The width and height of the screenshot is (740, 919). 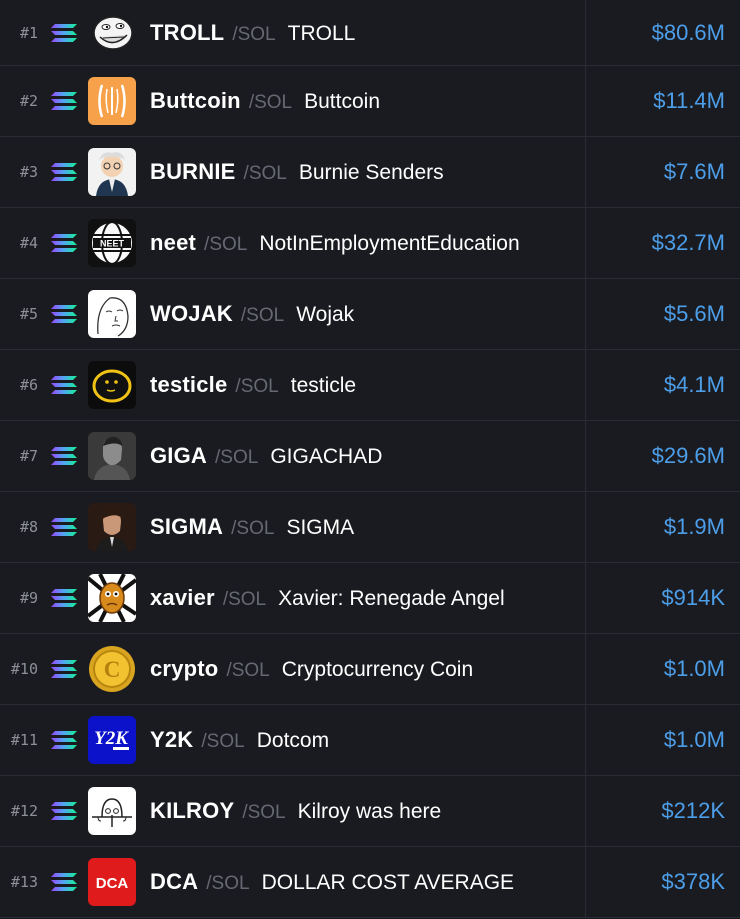 I want to click on neet-globe-icon: NEET, so click(x=112, y=243).